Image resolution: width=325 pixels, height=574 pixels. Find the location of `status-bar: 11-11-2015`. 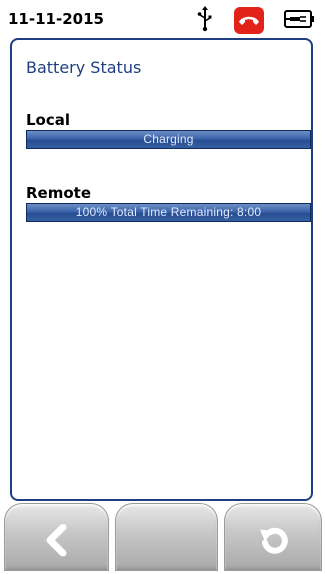

status-bar: 11-11-2015 is located at coordinates (162, 19).